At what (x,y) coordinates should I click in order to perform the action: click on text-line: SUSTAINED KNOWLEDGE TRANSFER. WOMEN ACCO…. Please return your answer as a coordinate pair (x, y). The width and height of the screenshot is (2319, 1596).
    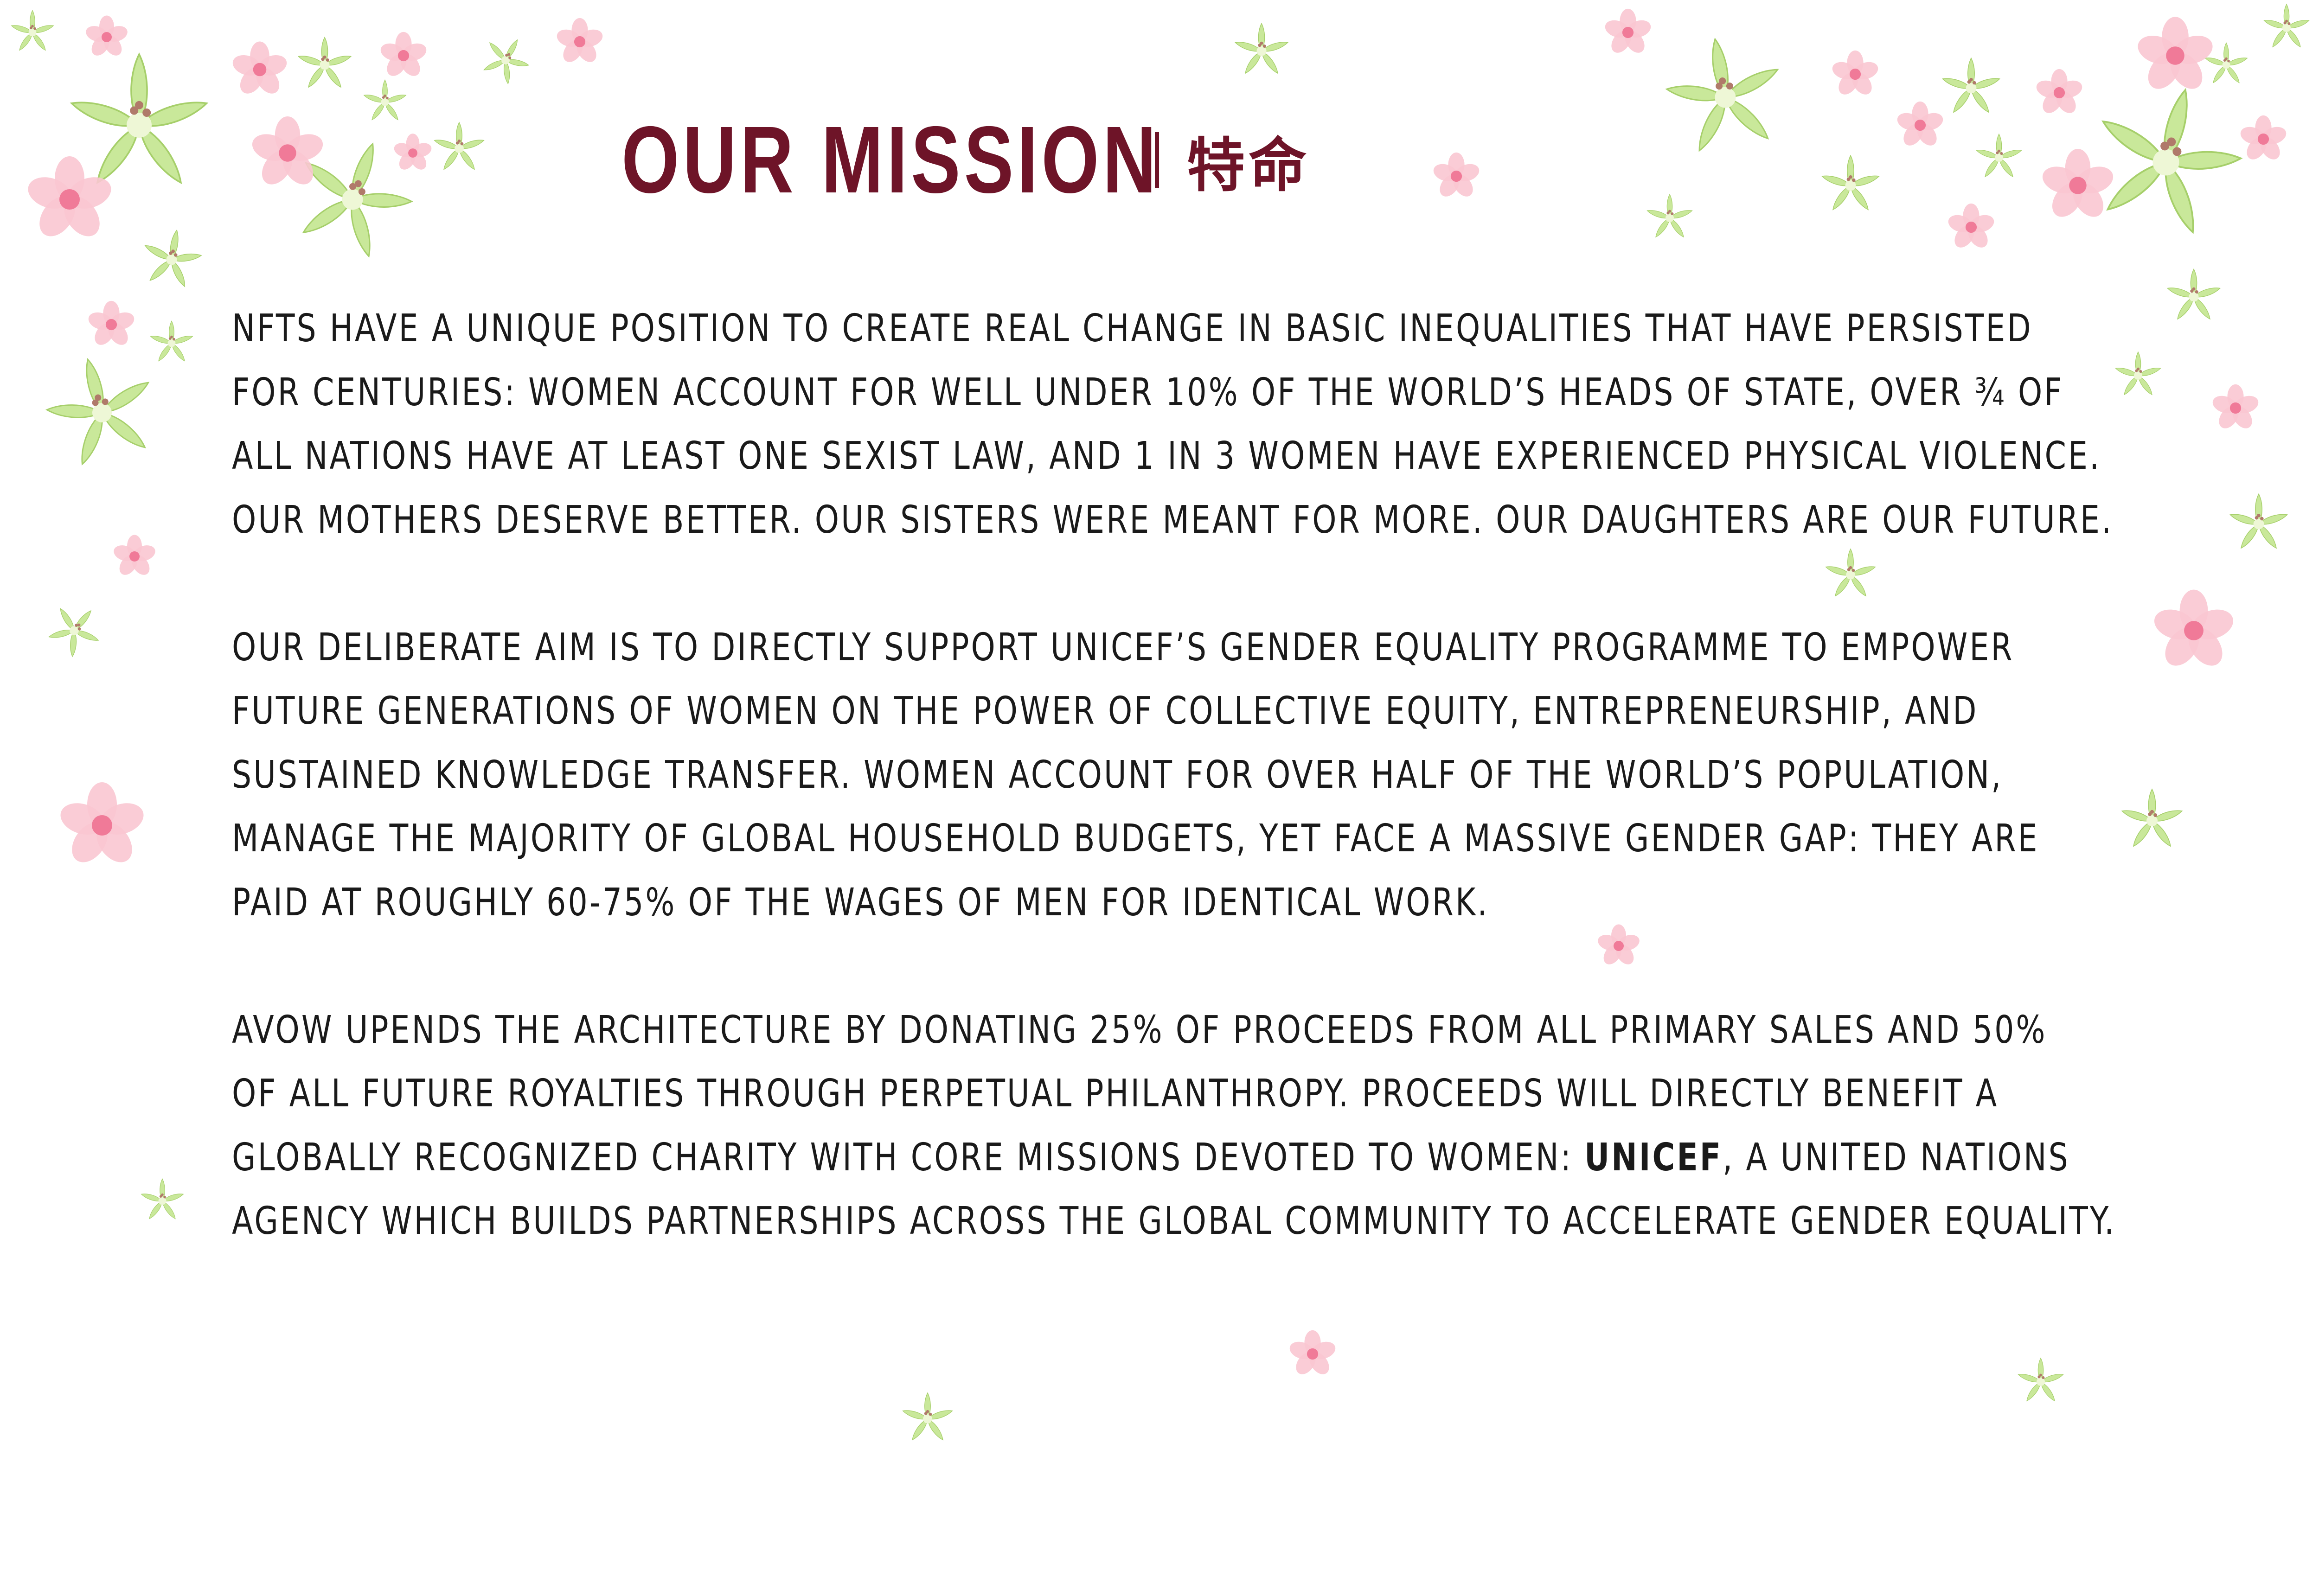
    Looking at the image, I should click on (1117, 775).